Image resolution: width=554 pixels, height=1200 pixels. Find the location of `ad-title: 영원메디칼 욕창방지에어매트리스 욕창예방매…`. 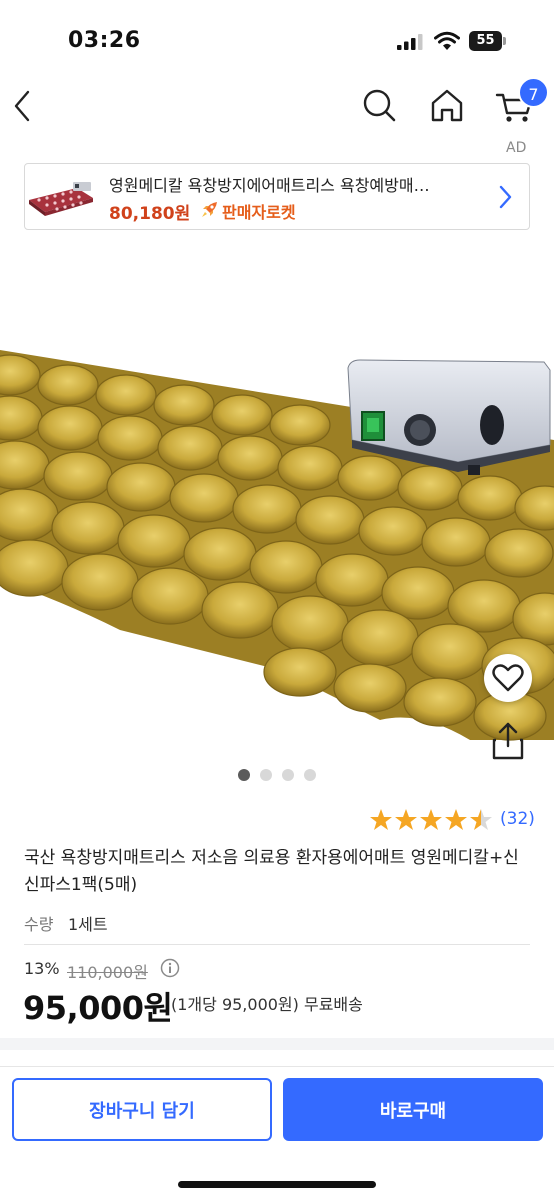

ad-title: 영원메디칼 욕창방지에어매트리스 욕창예방매… is located at coordinates (269, 185).